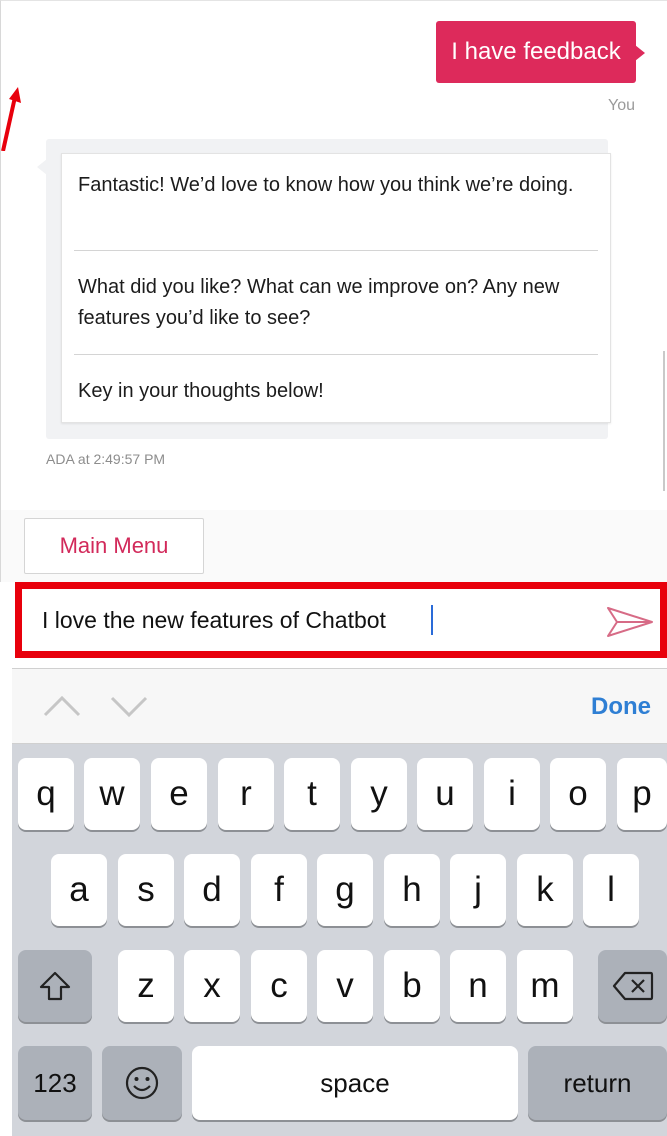  I want to click on chevron-down-icon, so click(129, 706).